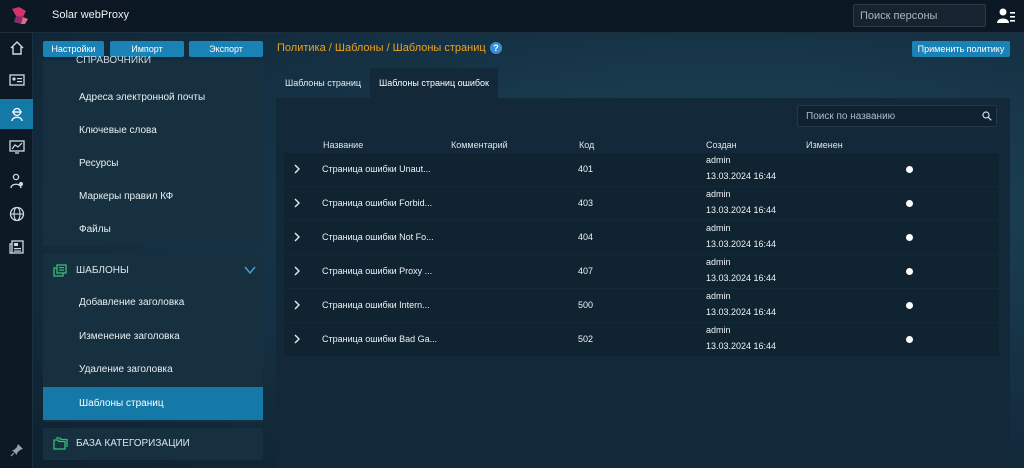  Describe the element at coordinates (987, 116) in the screenshot. I see `search-icon` at that location.